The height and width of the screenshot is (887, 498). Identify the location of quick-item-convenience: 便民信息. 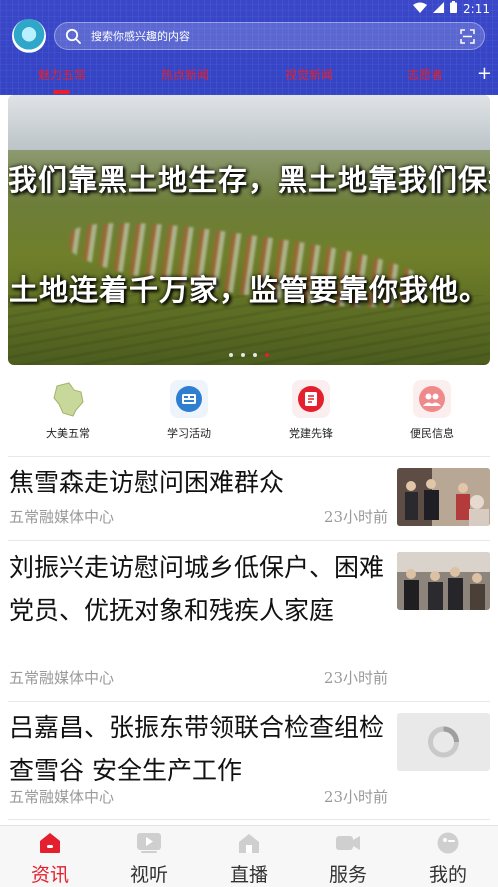
(432, 410).